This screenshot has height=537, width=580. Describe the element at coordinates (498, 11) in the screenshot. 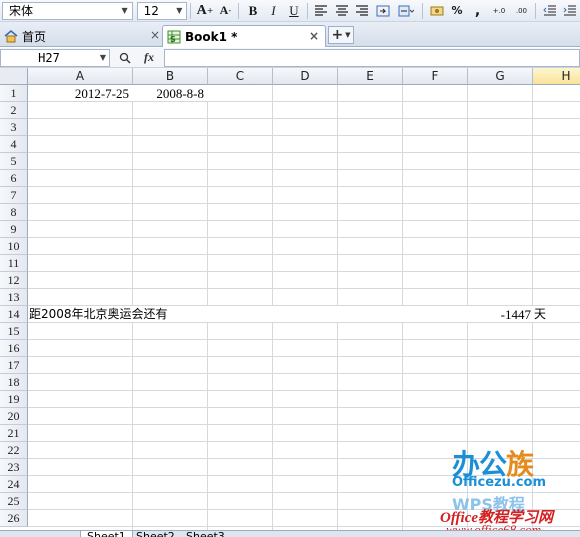

I see `increase-decimal-button: +.0` at that location.